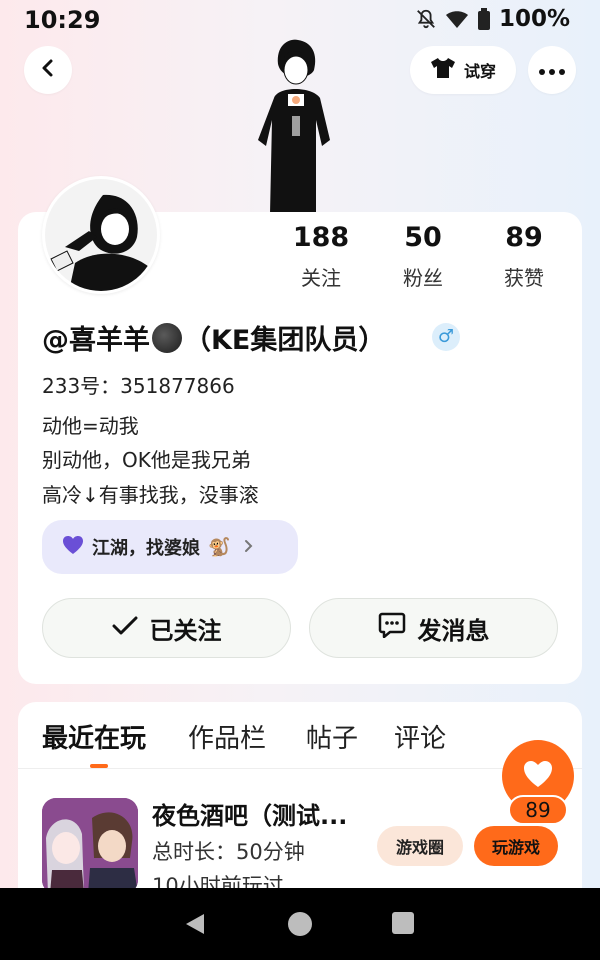  I want to click on tab-divider, so click(300, 768).